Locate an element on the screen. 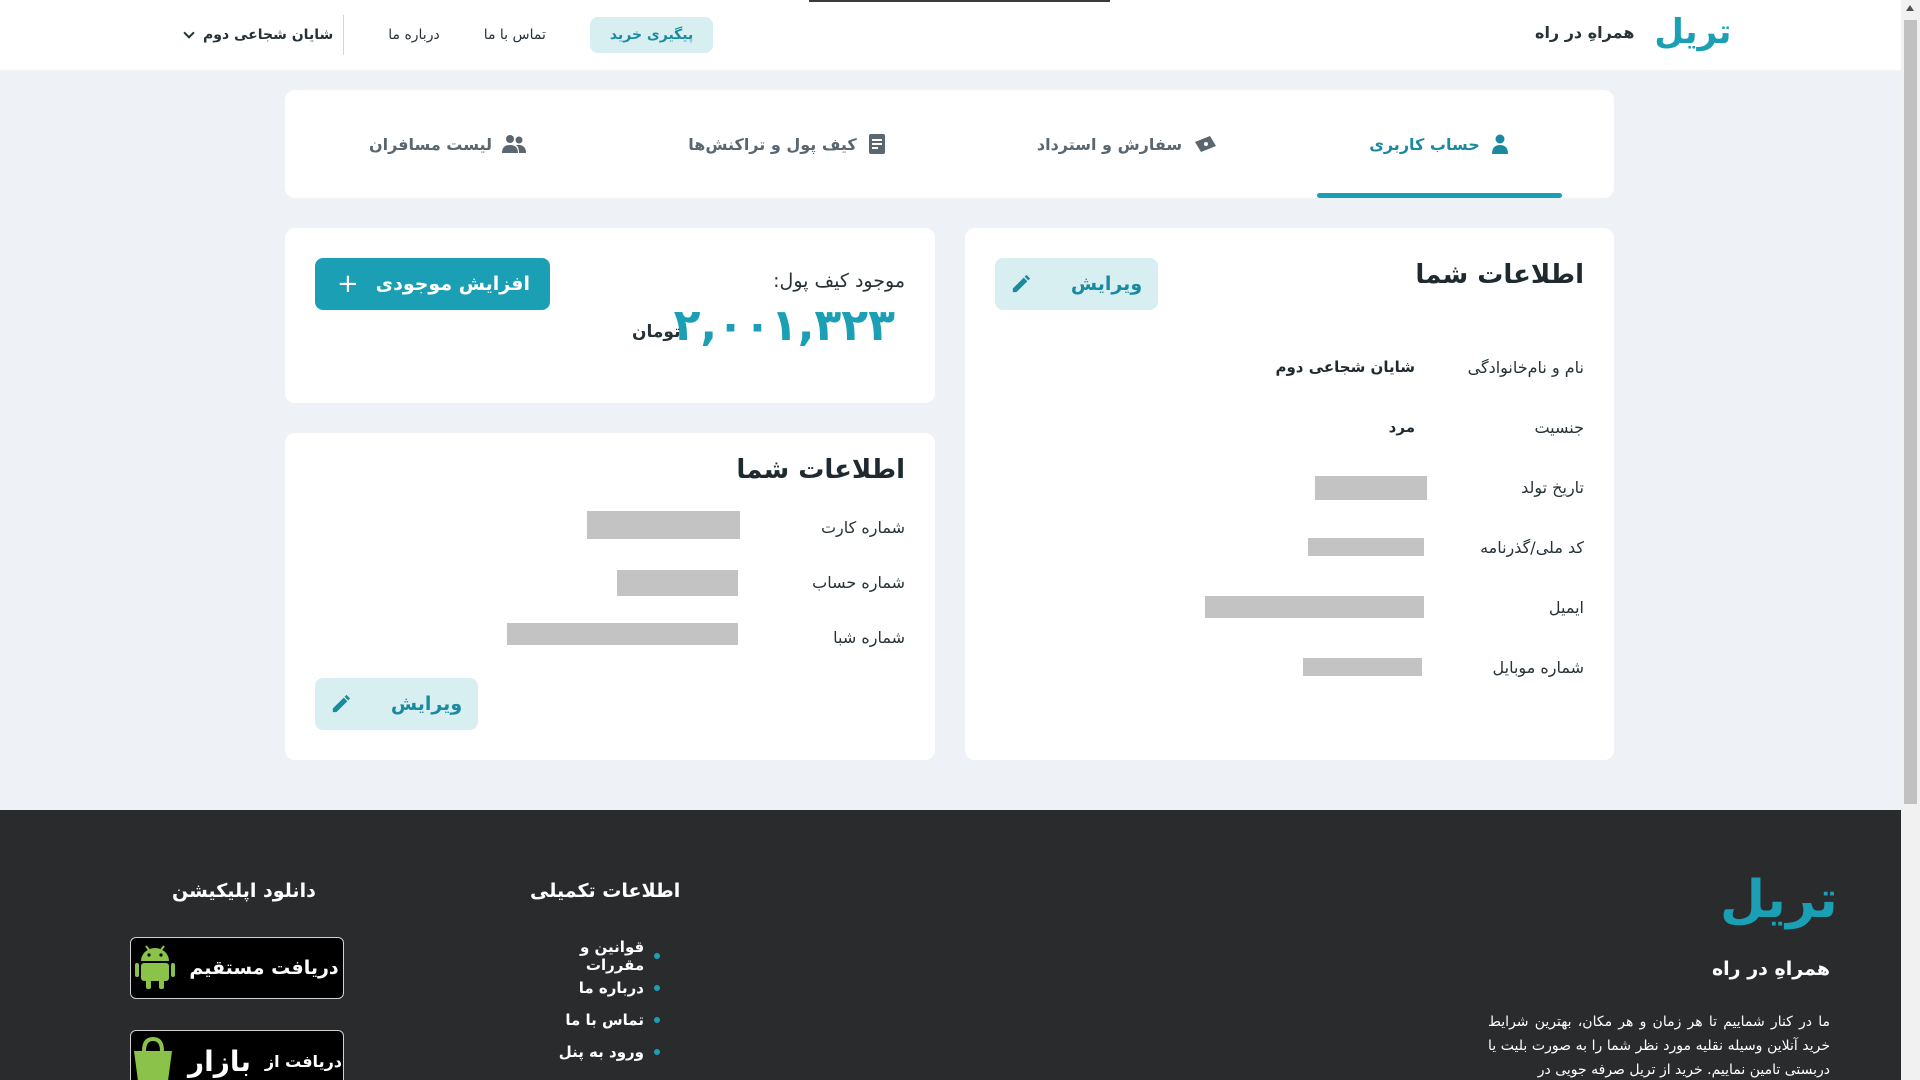 This screenshot has height=1080, width=1920. profile-edit-button: ویرایش is located at coordinates (1076, 284).